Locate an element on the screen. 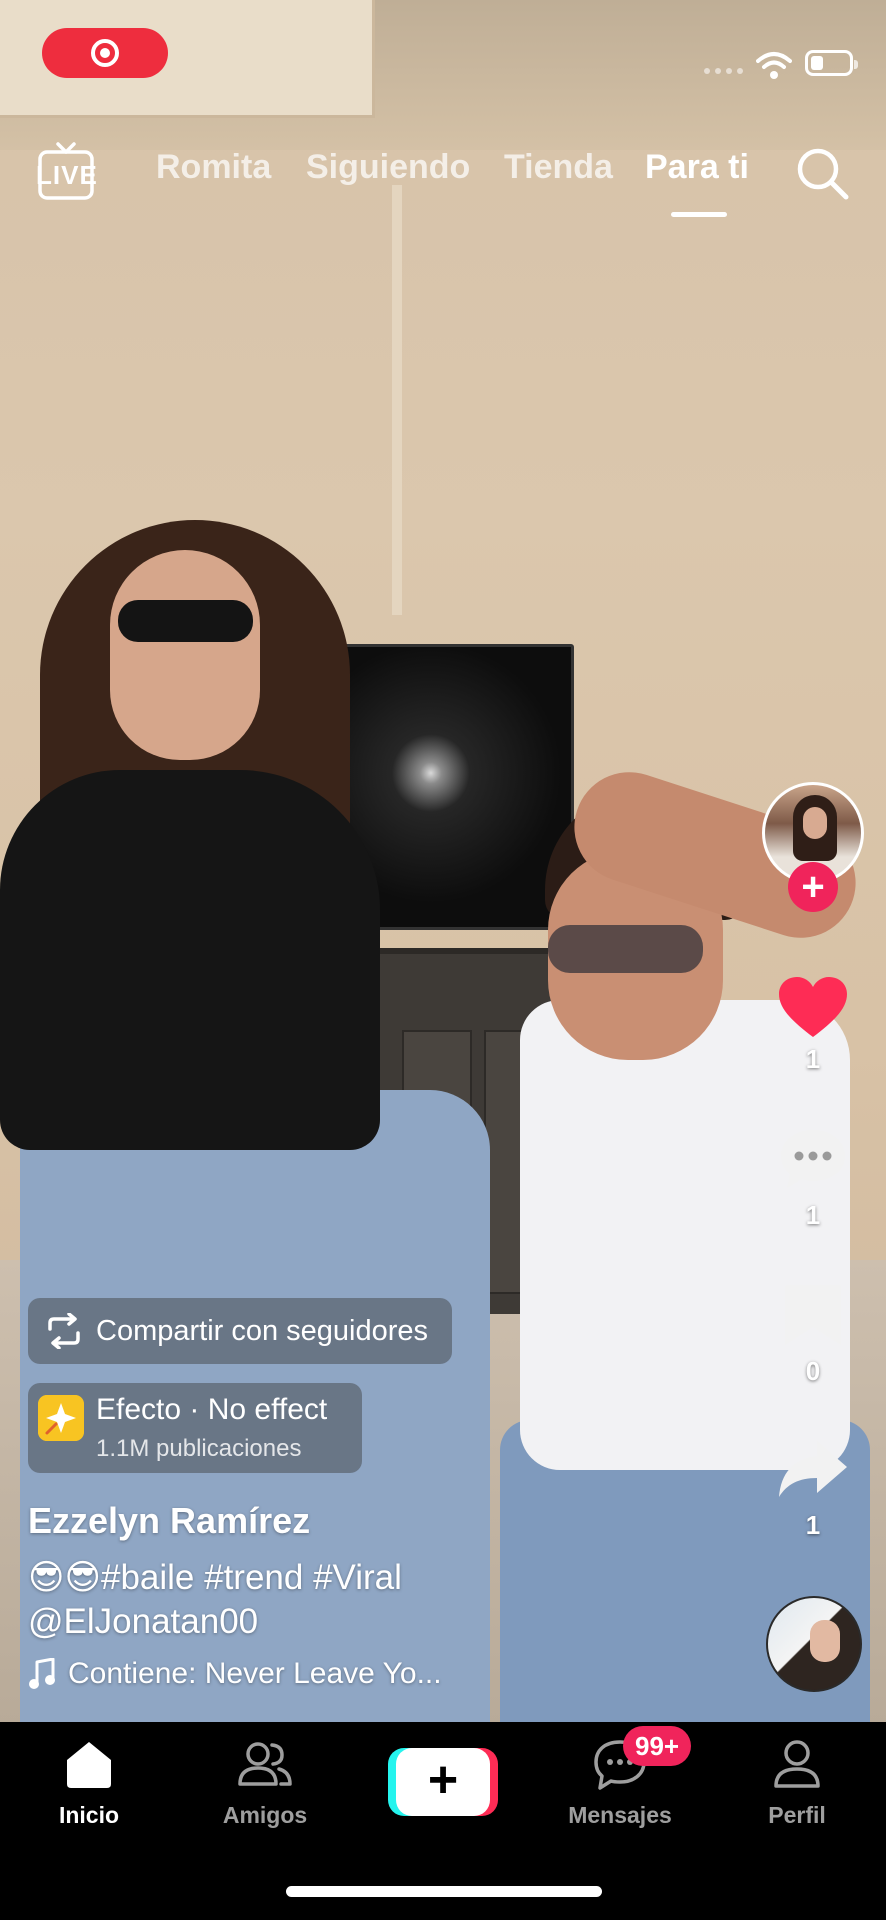  video-caption: 😎😎#baile #trend #Viral @ElJonatan00 is located at coordinates (288, 1600).